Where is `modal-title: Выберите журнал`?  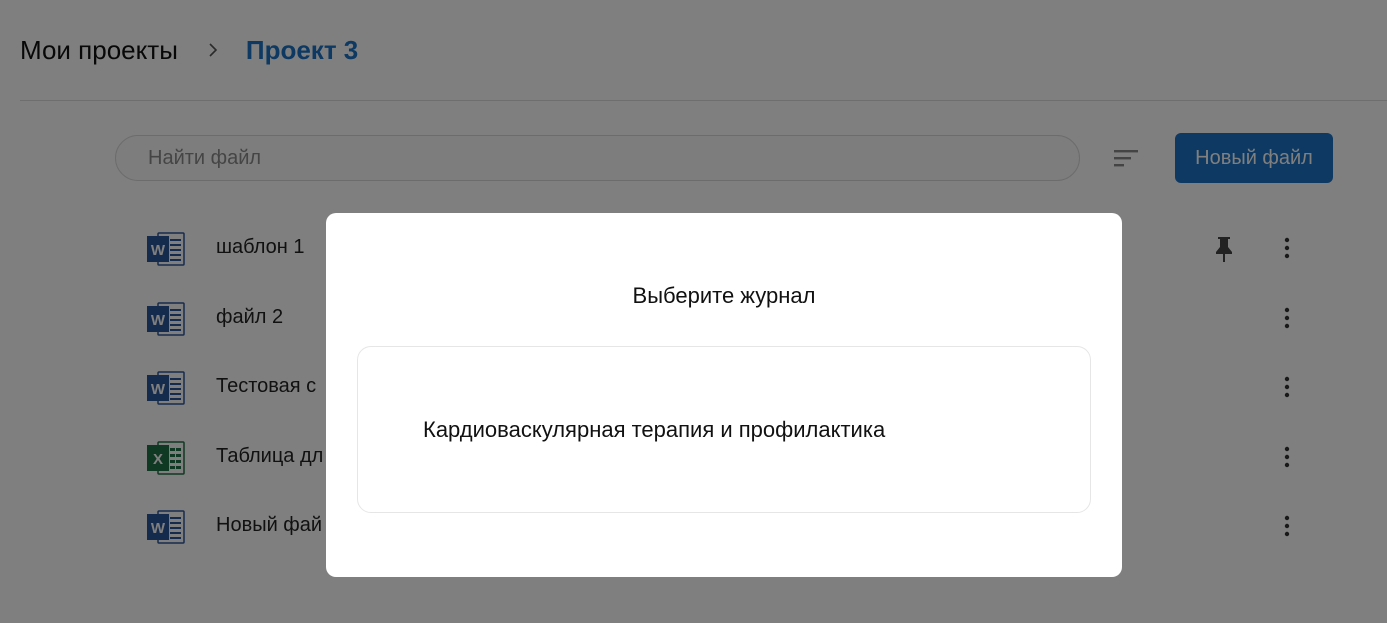 modal-title: Выберите журнал is located at coordinates (724, 295).